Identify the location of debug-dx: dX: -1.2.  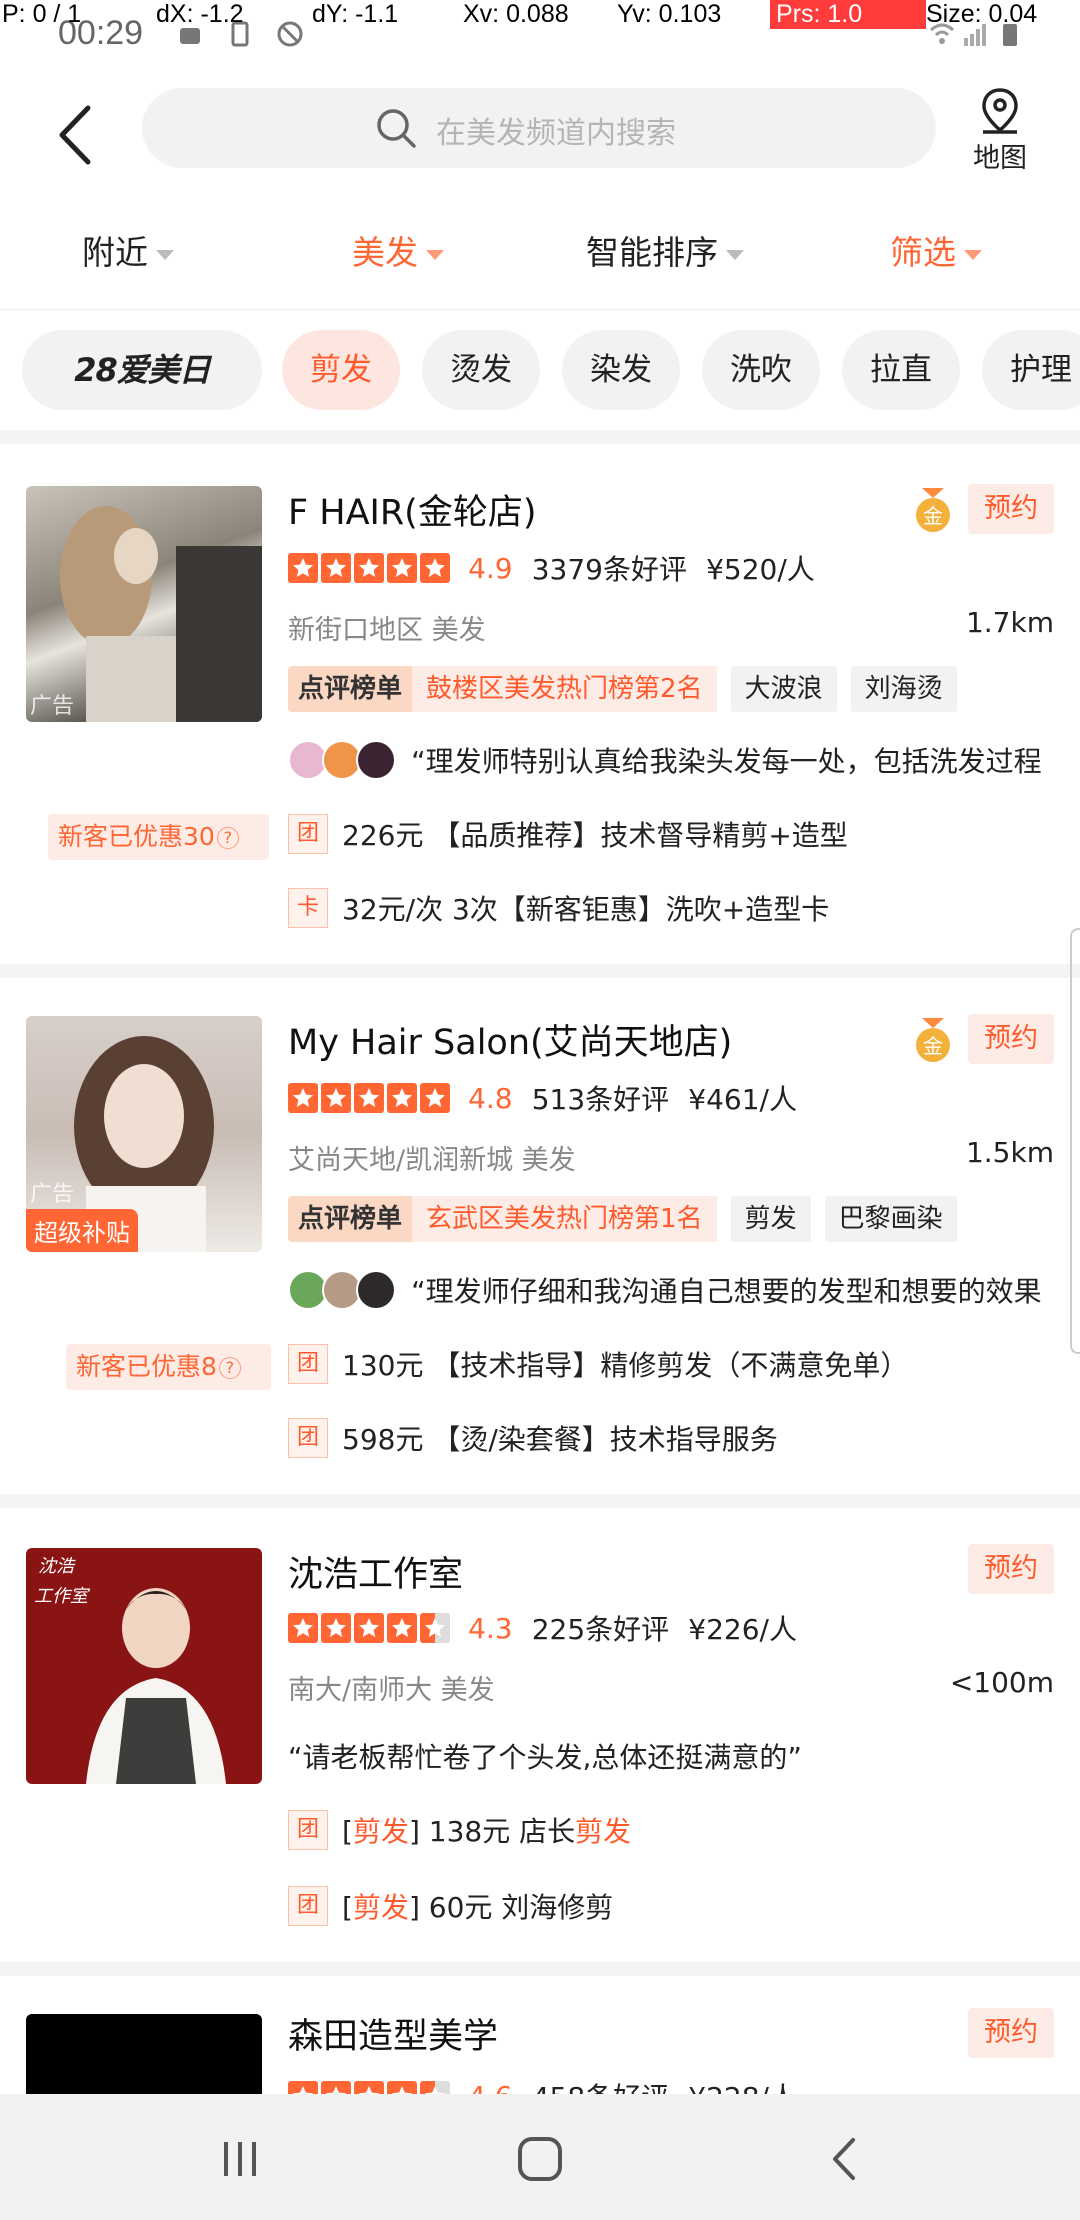
(200, 14).